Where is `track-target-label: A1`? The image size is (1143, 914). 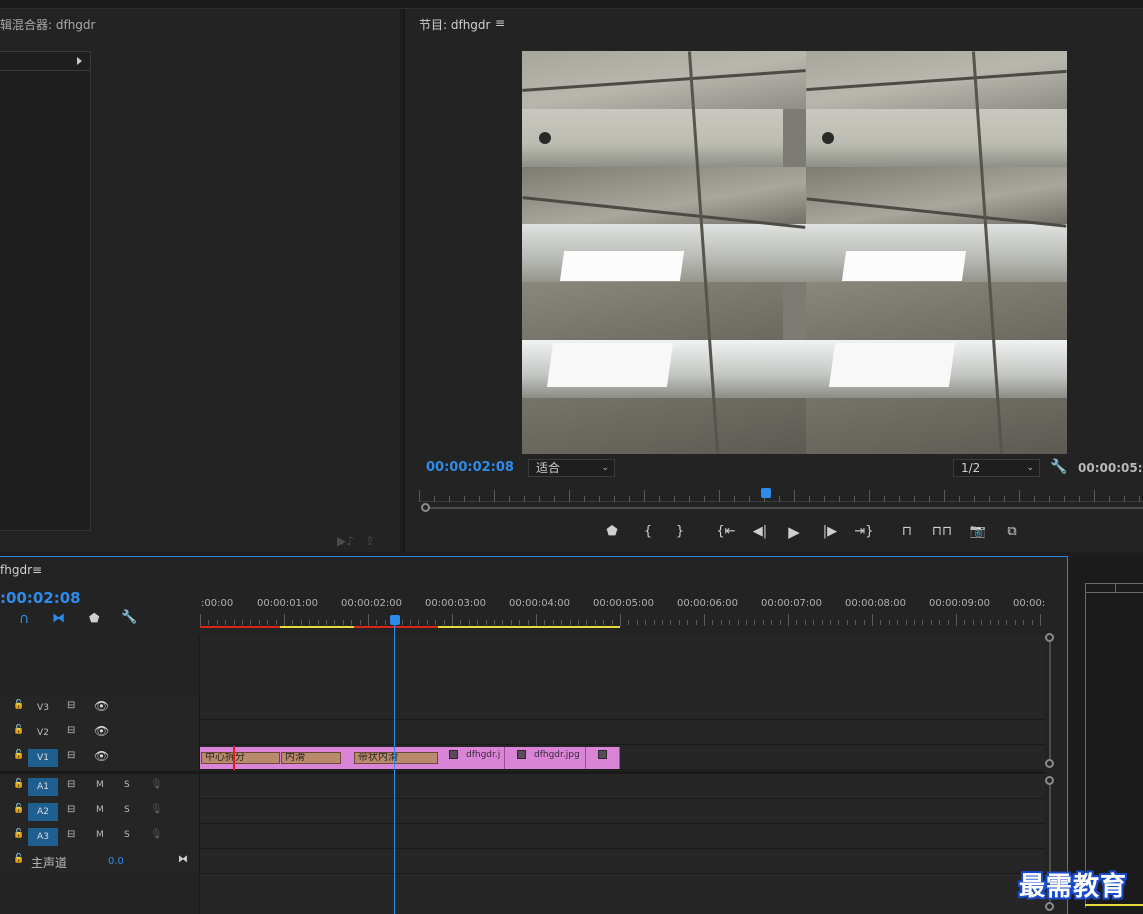
track-target-label: A1 is located at coordinates (43, 787).